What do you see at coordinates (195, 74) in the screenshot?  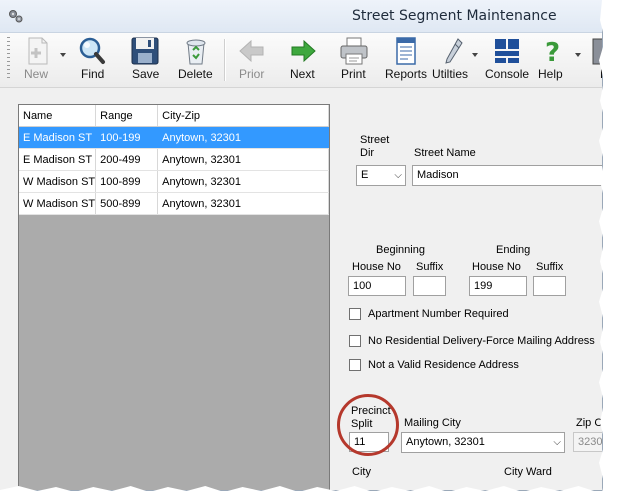 I see `delete-label: Delete` at bounding box center [195, 74].